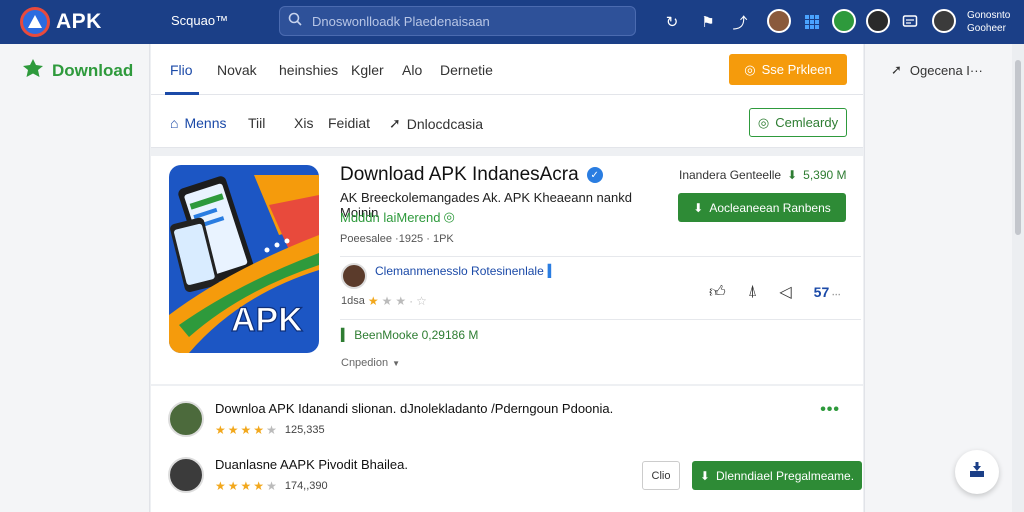  What do you see at coordinates (471, 175) in the screenshot?
I see `app-title: Download APK IndanesAcra ✓` at bounding box center [471, 175].